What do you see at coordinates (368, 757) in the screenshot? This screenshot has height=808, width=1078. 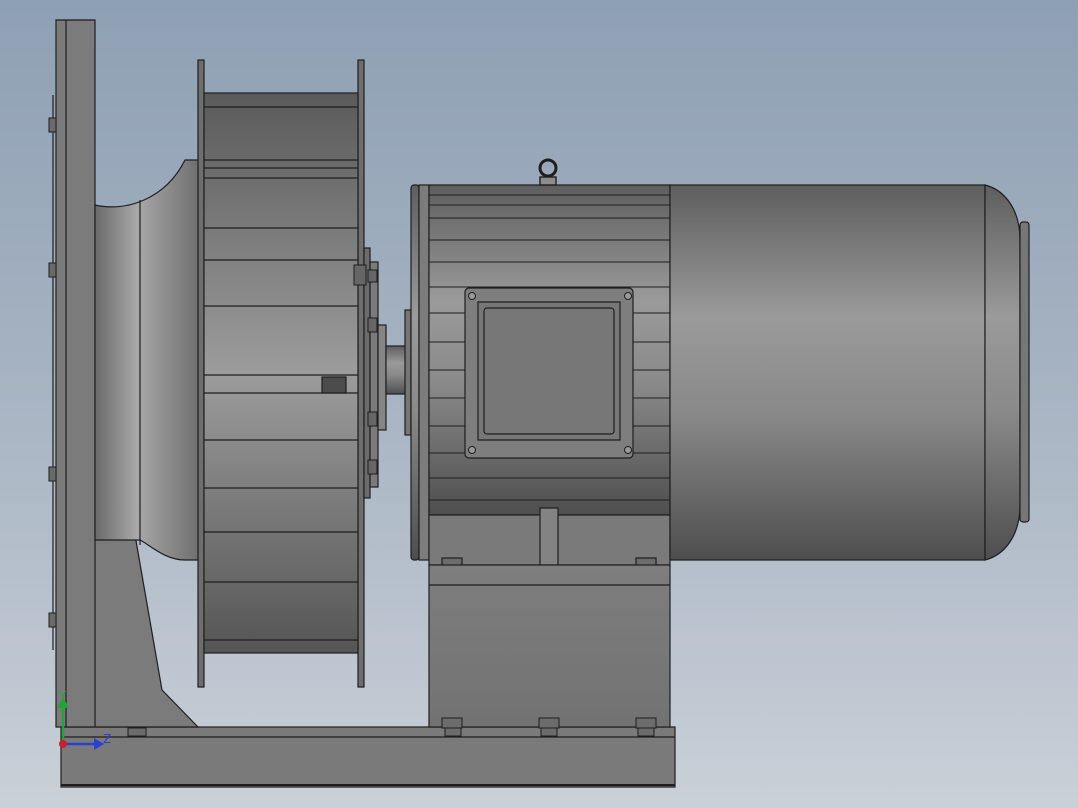 I see `base-frame` at bounding box center [368, 757].